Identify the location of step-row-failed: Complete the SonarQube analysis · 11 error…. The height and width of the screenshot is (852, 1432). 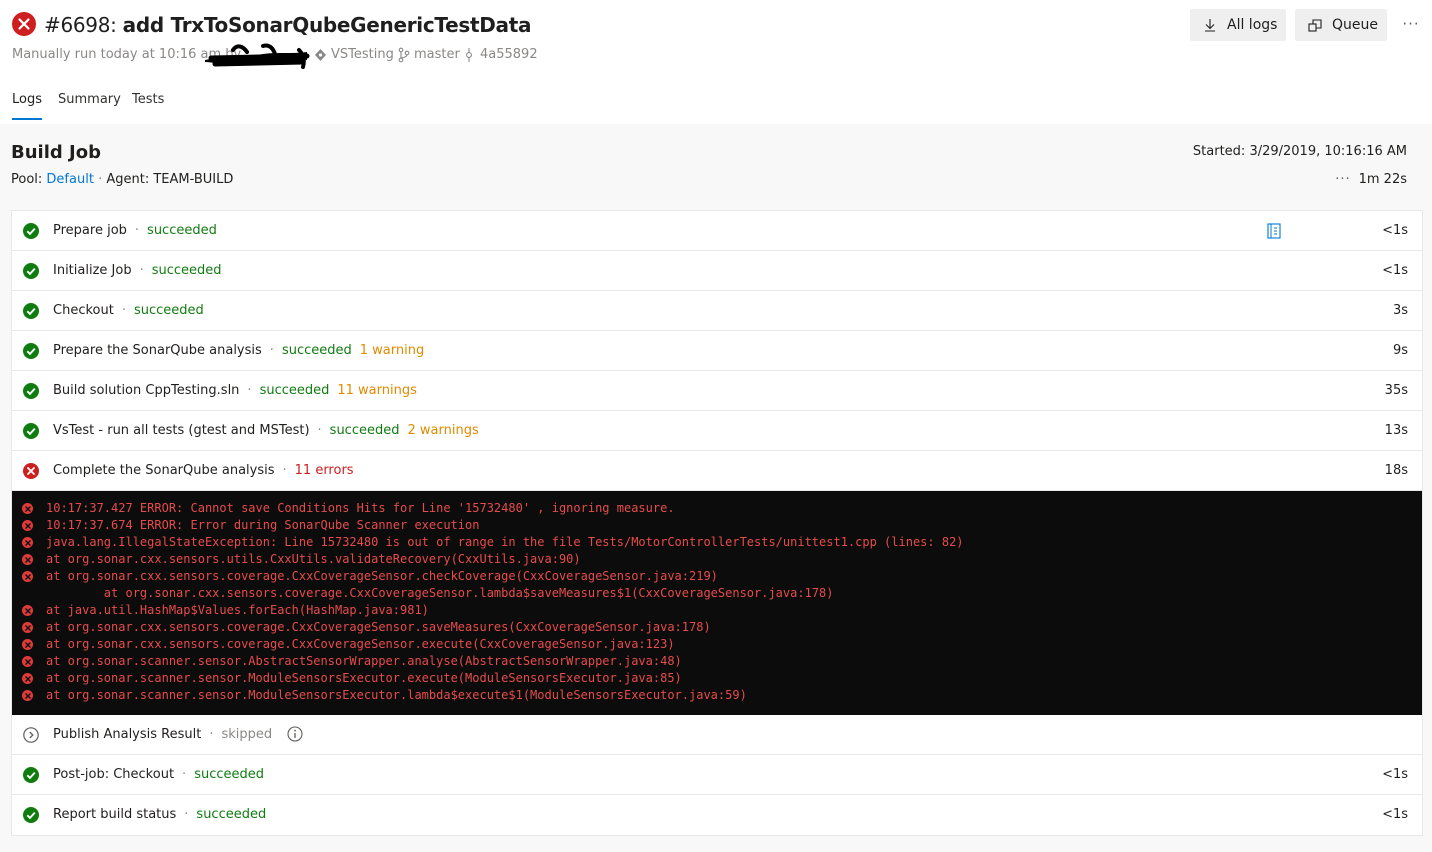
(717, 471).